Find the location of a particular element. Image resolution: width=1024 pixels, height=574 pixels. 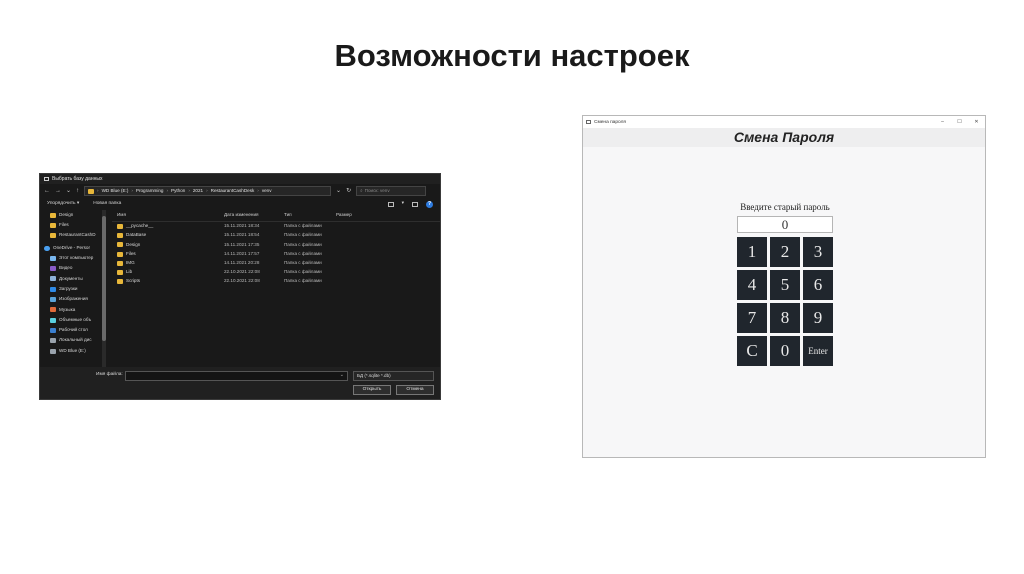

up-arrow-icon: ↑ is located at coordinates (77, 191).